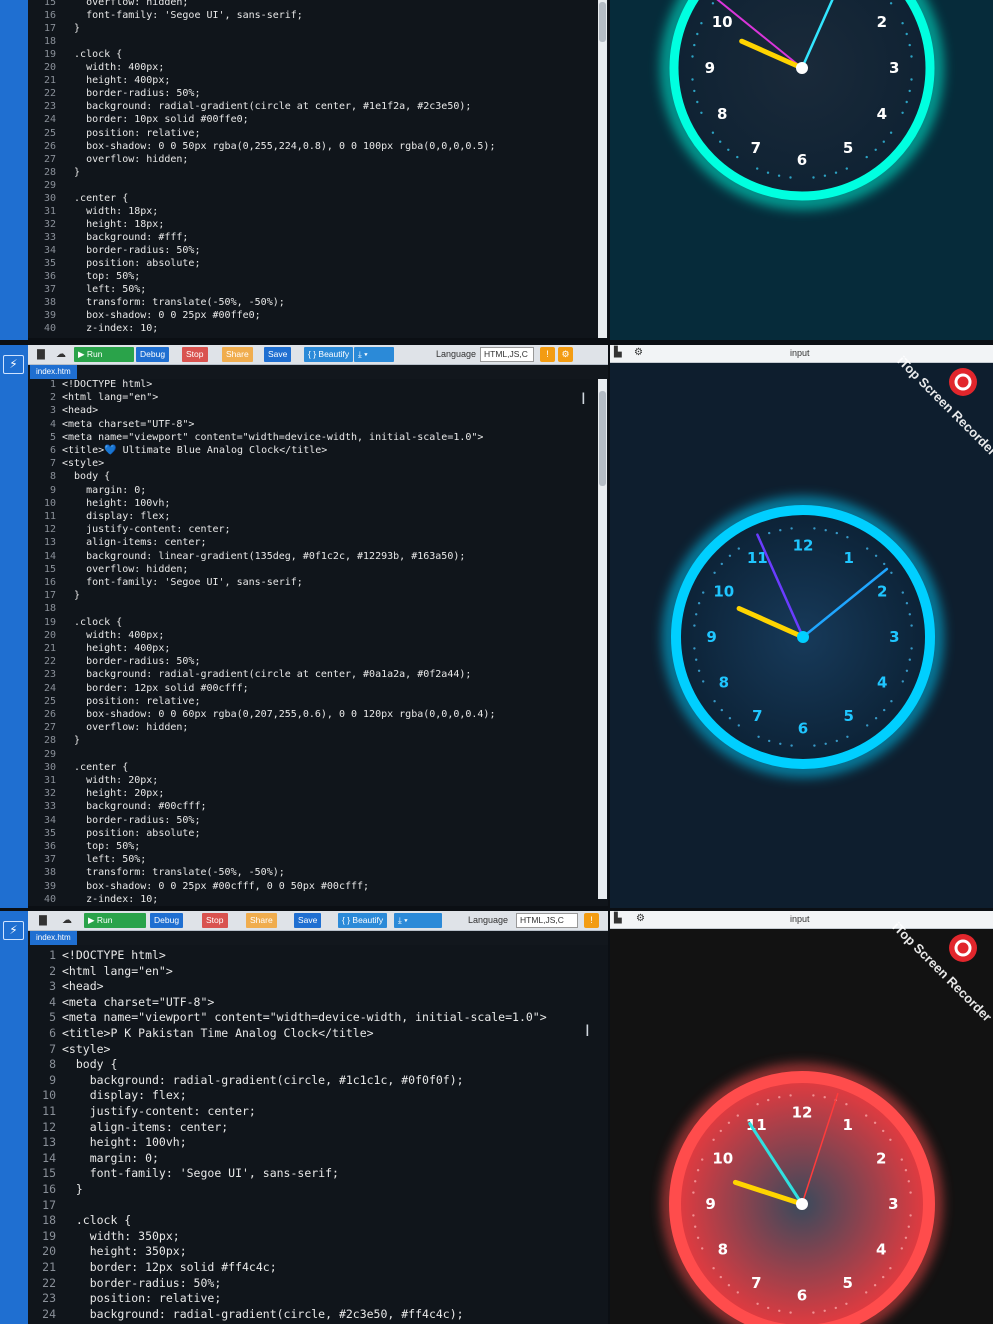 This screenshot has height=1324, width=993. Describe the element at coordinates (43, 920) in the screenshot. I see `new-file-icon: ▇` at that location.